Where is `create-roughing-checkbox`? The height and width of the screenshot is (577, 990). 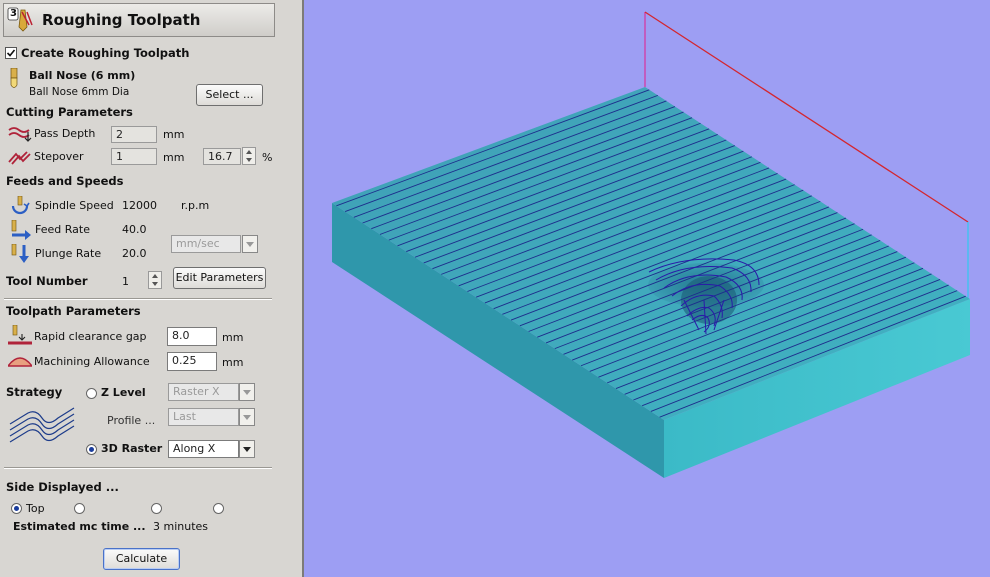
create-roughing-checkbox is located at coordinates (11, 53).